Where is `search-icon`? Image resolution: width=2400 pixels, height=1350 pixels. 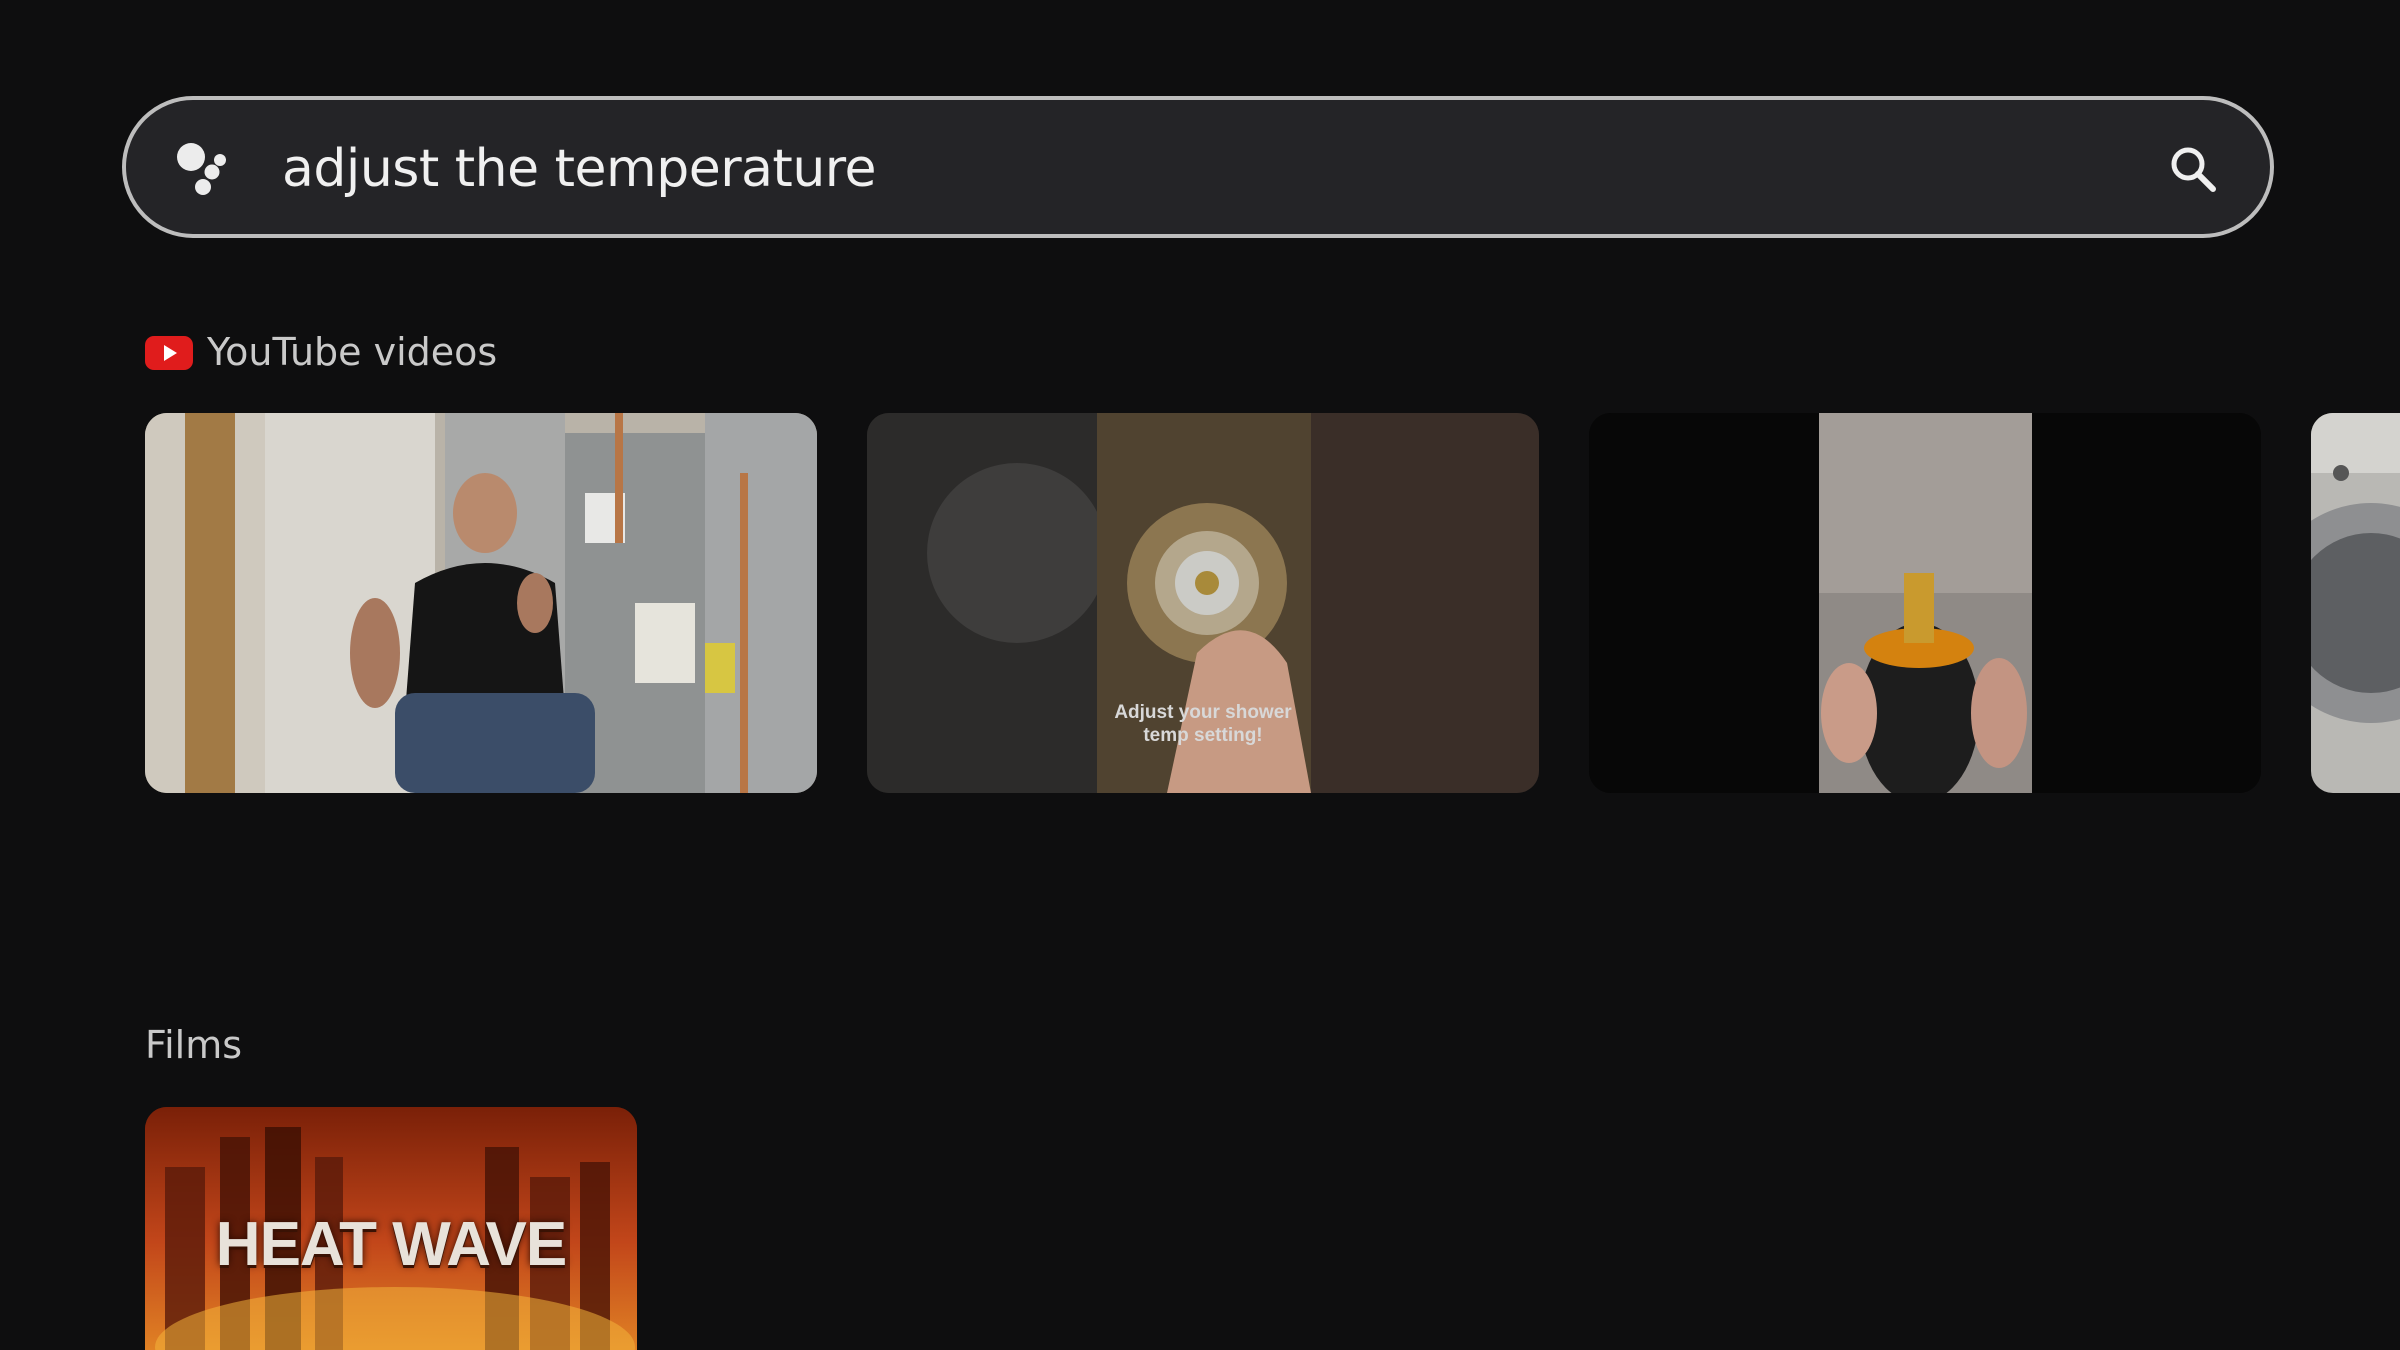 search-icon is located at coordinates (2193, 169).